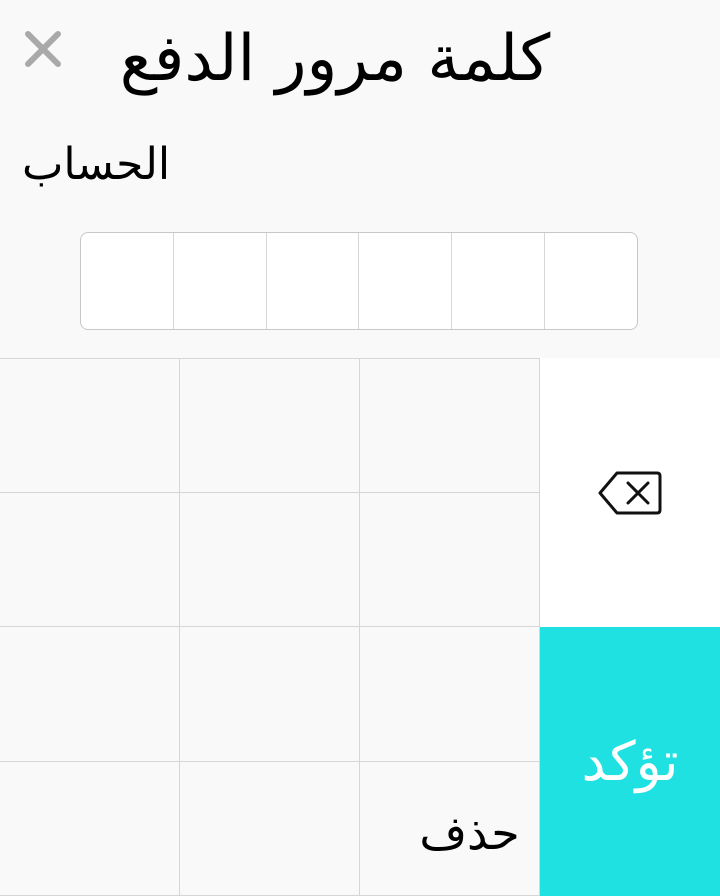 Image resolution: width=720 pixels, height=896 pixels. Describe the element at coordinates (90, 559) in the screenshot. I see `keypad-key-r2-c1` at that location.